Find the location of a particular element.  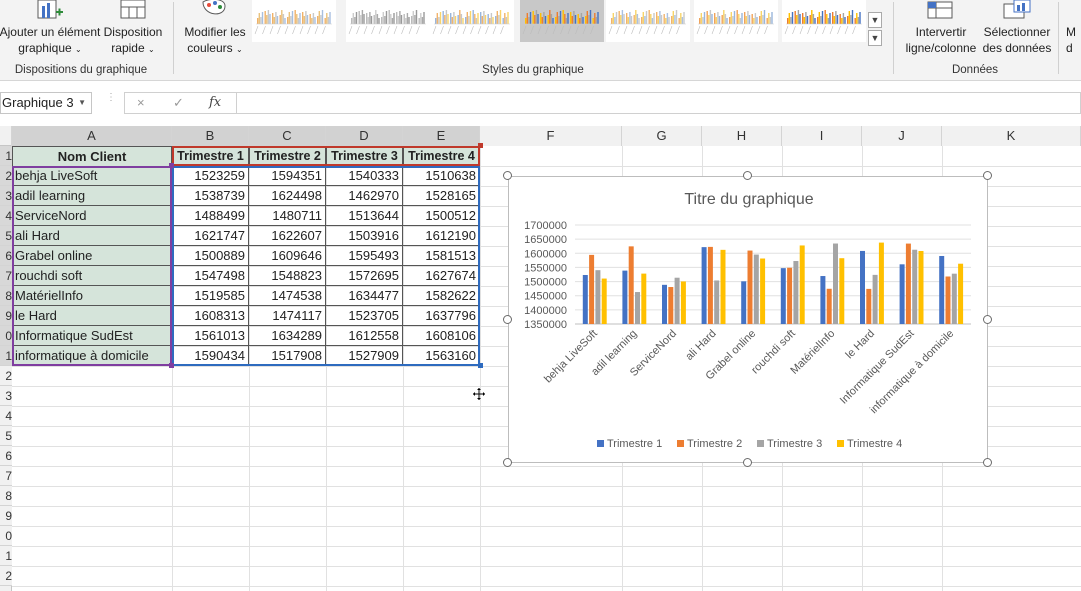

table-cell-client: ali Hard is located at coordinates (92, 236).